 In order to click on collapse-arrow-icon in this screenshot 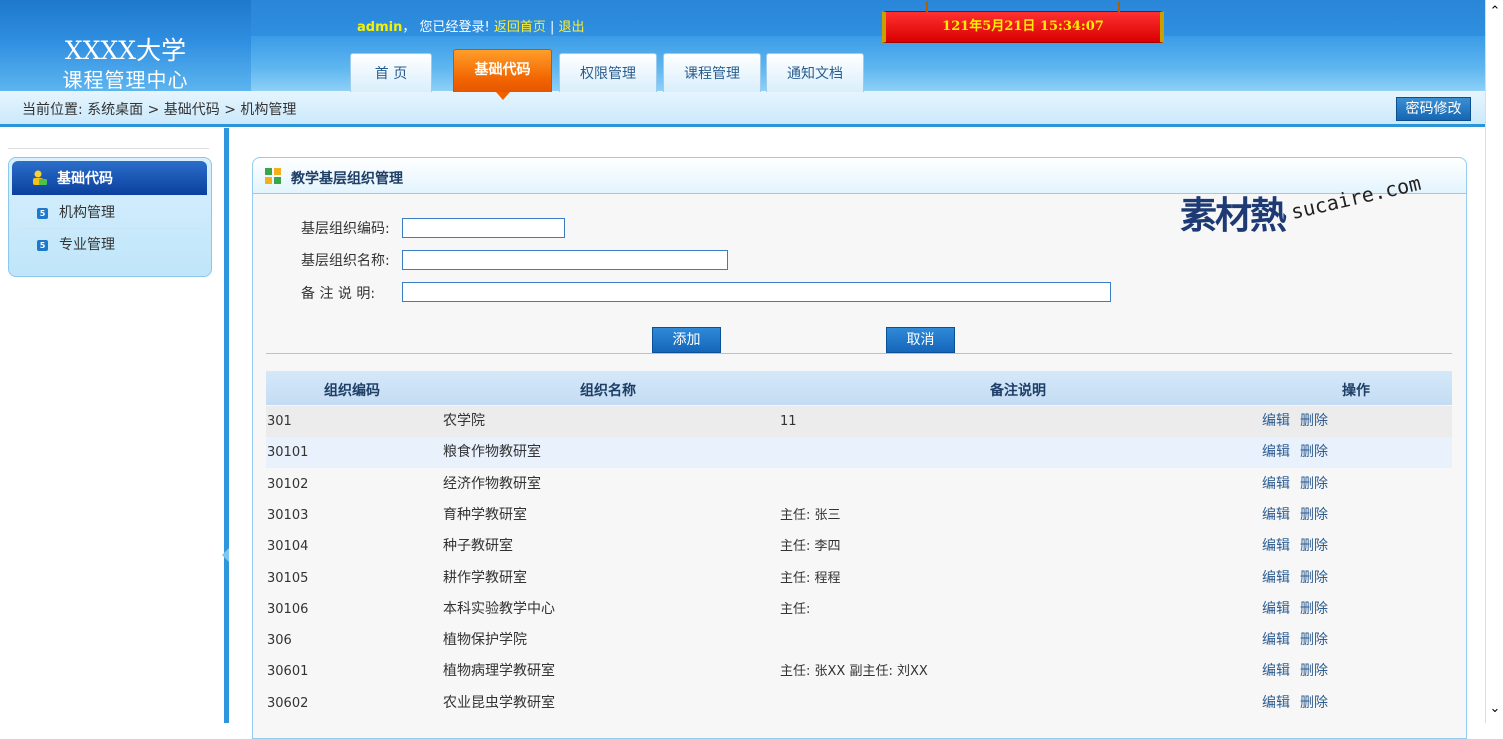, I will do `click(225, 555)`.